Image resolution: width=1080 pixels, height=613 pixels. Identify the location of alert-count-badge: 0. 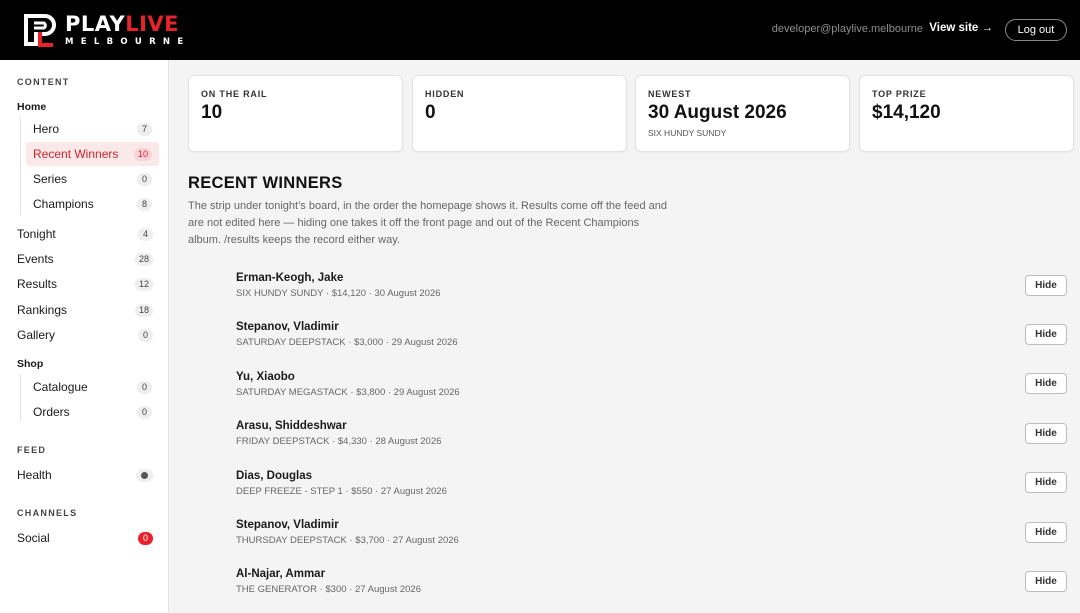
(145, 538).